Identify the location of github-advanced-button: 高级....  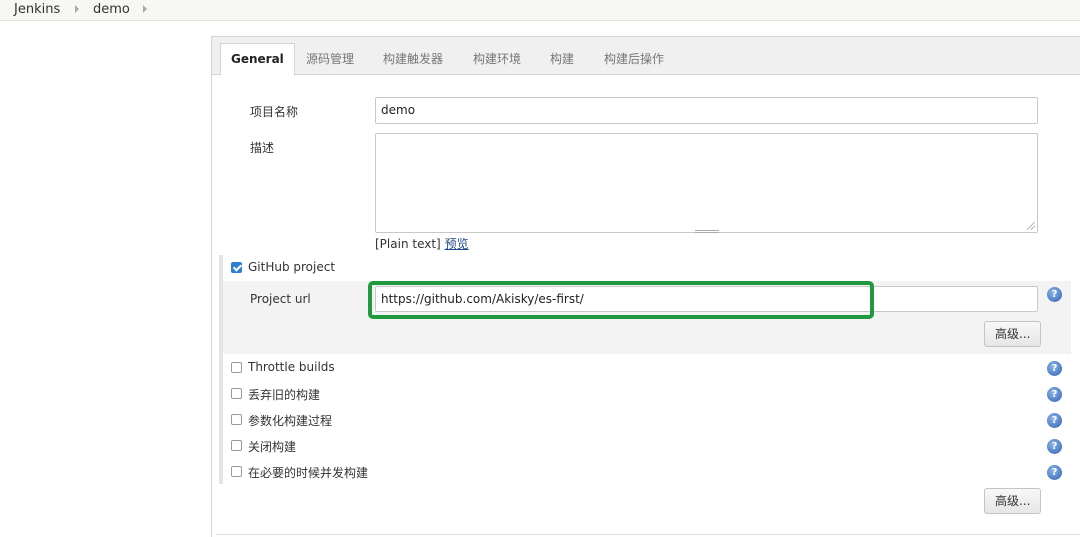
(1013, 334).